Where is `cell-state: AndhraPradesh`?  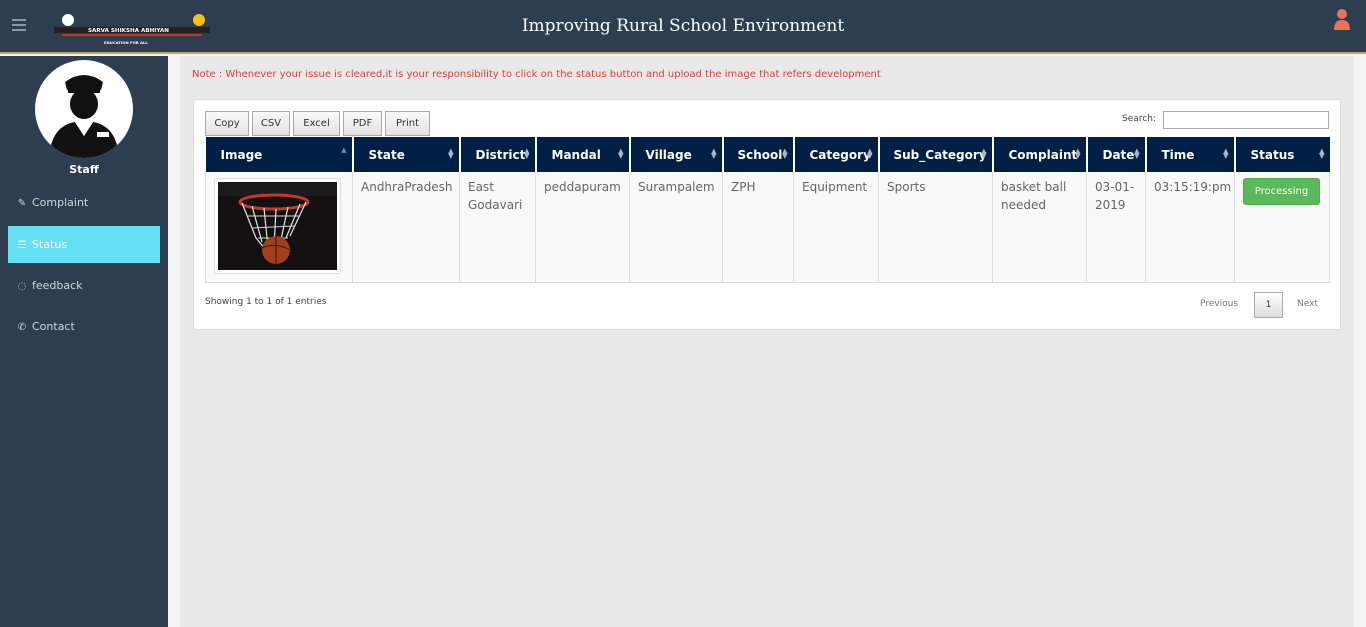 cell-state: AndhraPradesh is located at coordinates (406, 227).